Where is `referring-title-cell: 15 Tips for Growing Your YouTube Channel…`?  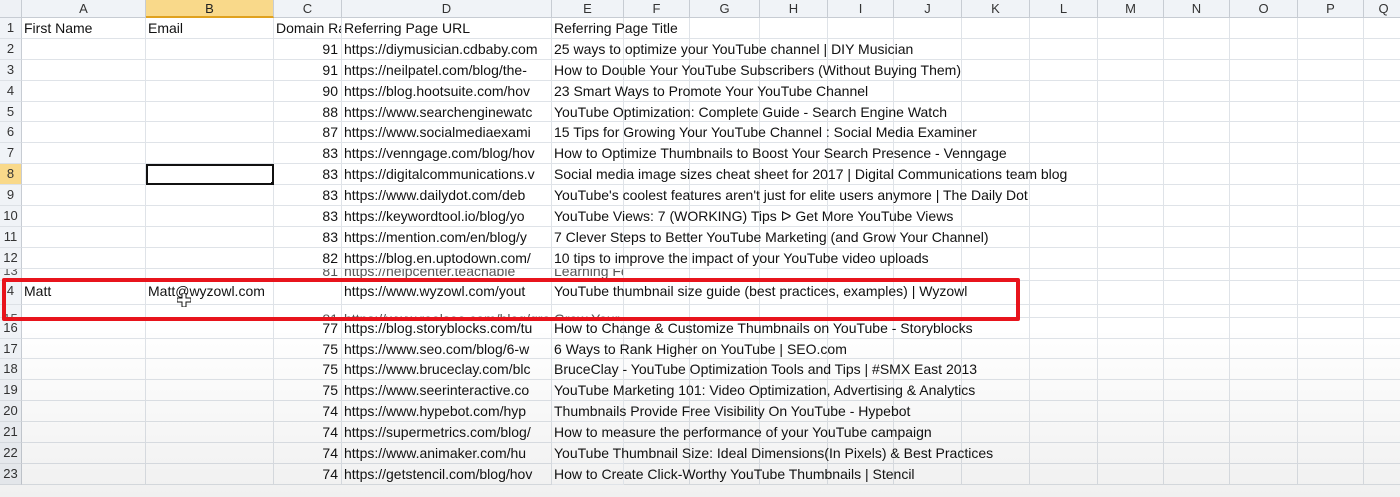
referring-title-cell: 15 Tips for Growing Your YouTube Channel… is located at coordinates (764, 133).